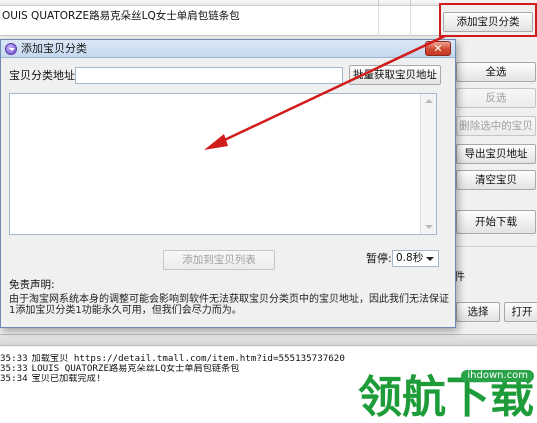  What do you see at coordinates (497, 376) in the screenshot?
I see `watermark-tag: ihdown.com` at bounding box center [497, 376].